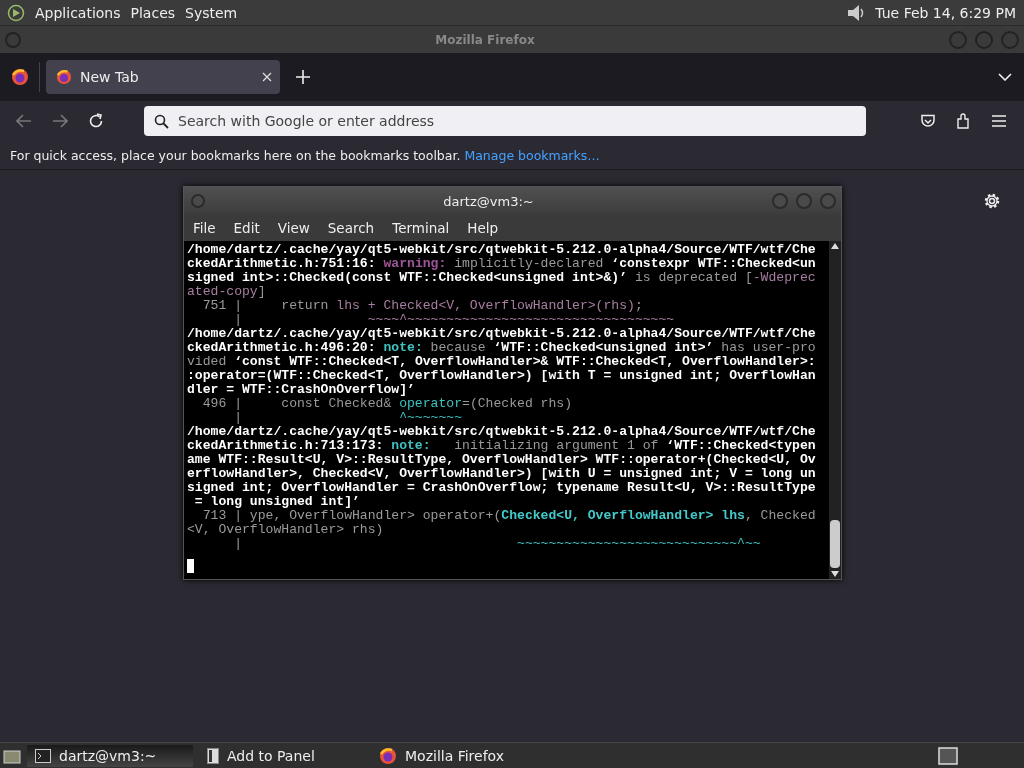 This screenshot has height=768, width=1024. Describe the element at coordinates (235, 155) in the screenshot. I see `bookmarks-message: For quick access, place your bookmarks here on the bookmarks toolbar.` at that location.